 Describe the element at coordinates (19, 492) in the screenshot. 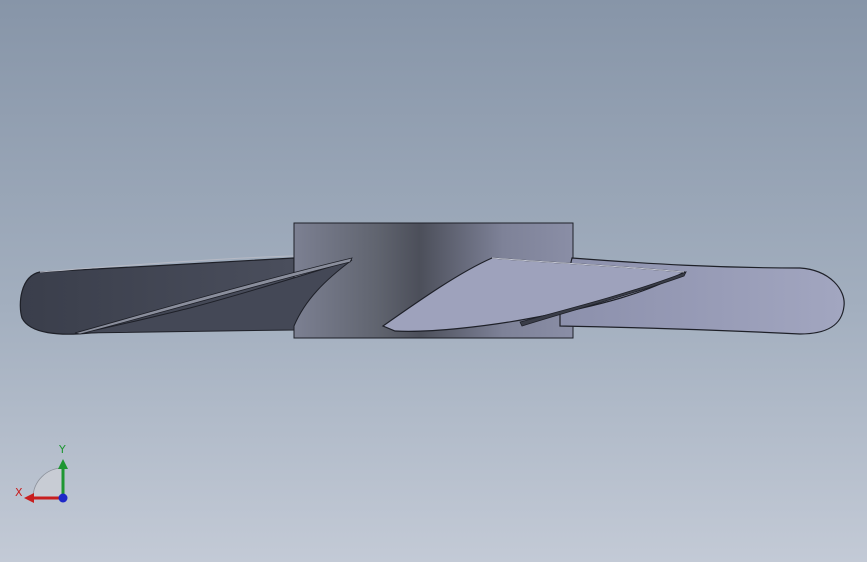

I see `triad-x-label: X` at that location.